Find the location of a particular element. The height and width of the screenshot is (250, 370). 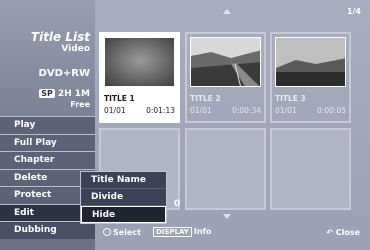

close-hint: ↶ Close is located at coordinates (343, 232).